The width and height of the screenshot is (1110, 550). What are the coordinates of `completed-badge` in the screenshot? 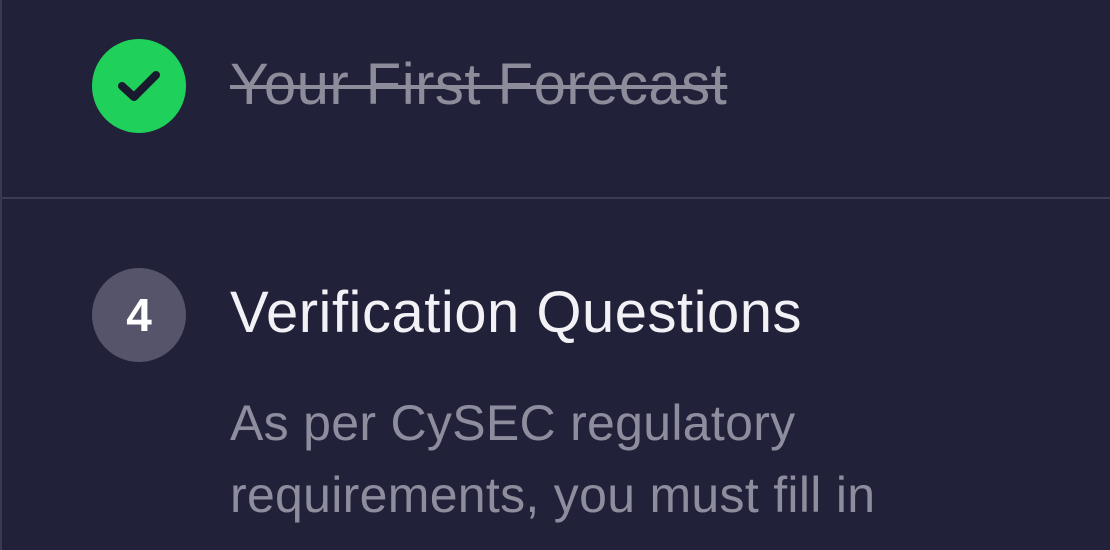 It's located at (139, 86).